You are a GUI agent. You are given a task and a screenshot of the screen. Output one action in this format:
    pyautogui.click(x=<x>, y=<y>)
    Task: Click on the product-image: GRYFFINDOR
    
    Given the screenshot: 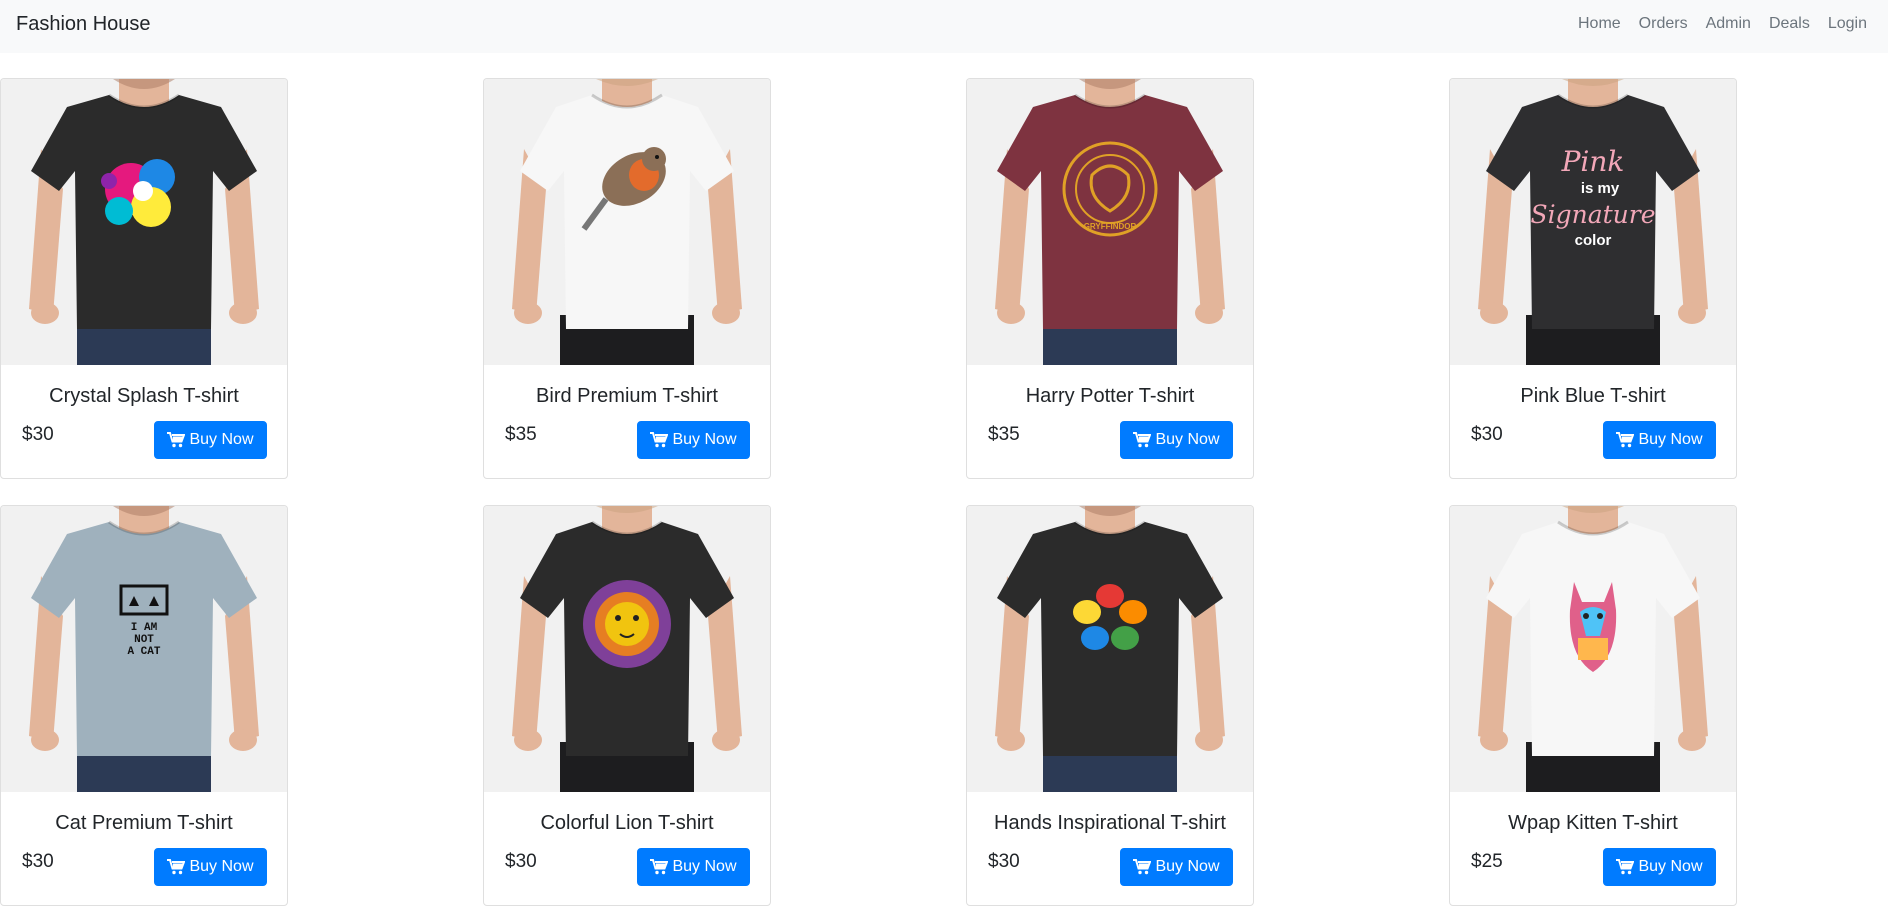 What is the action you would take?
    pyautogui.click(x=1110, y=222)
    